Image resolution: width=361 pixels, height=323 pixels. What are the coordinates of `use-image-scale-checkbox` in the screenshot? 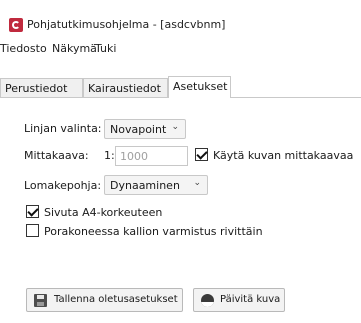 It's located at (201, 154).